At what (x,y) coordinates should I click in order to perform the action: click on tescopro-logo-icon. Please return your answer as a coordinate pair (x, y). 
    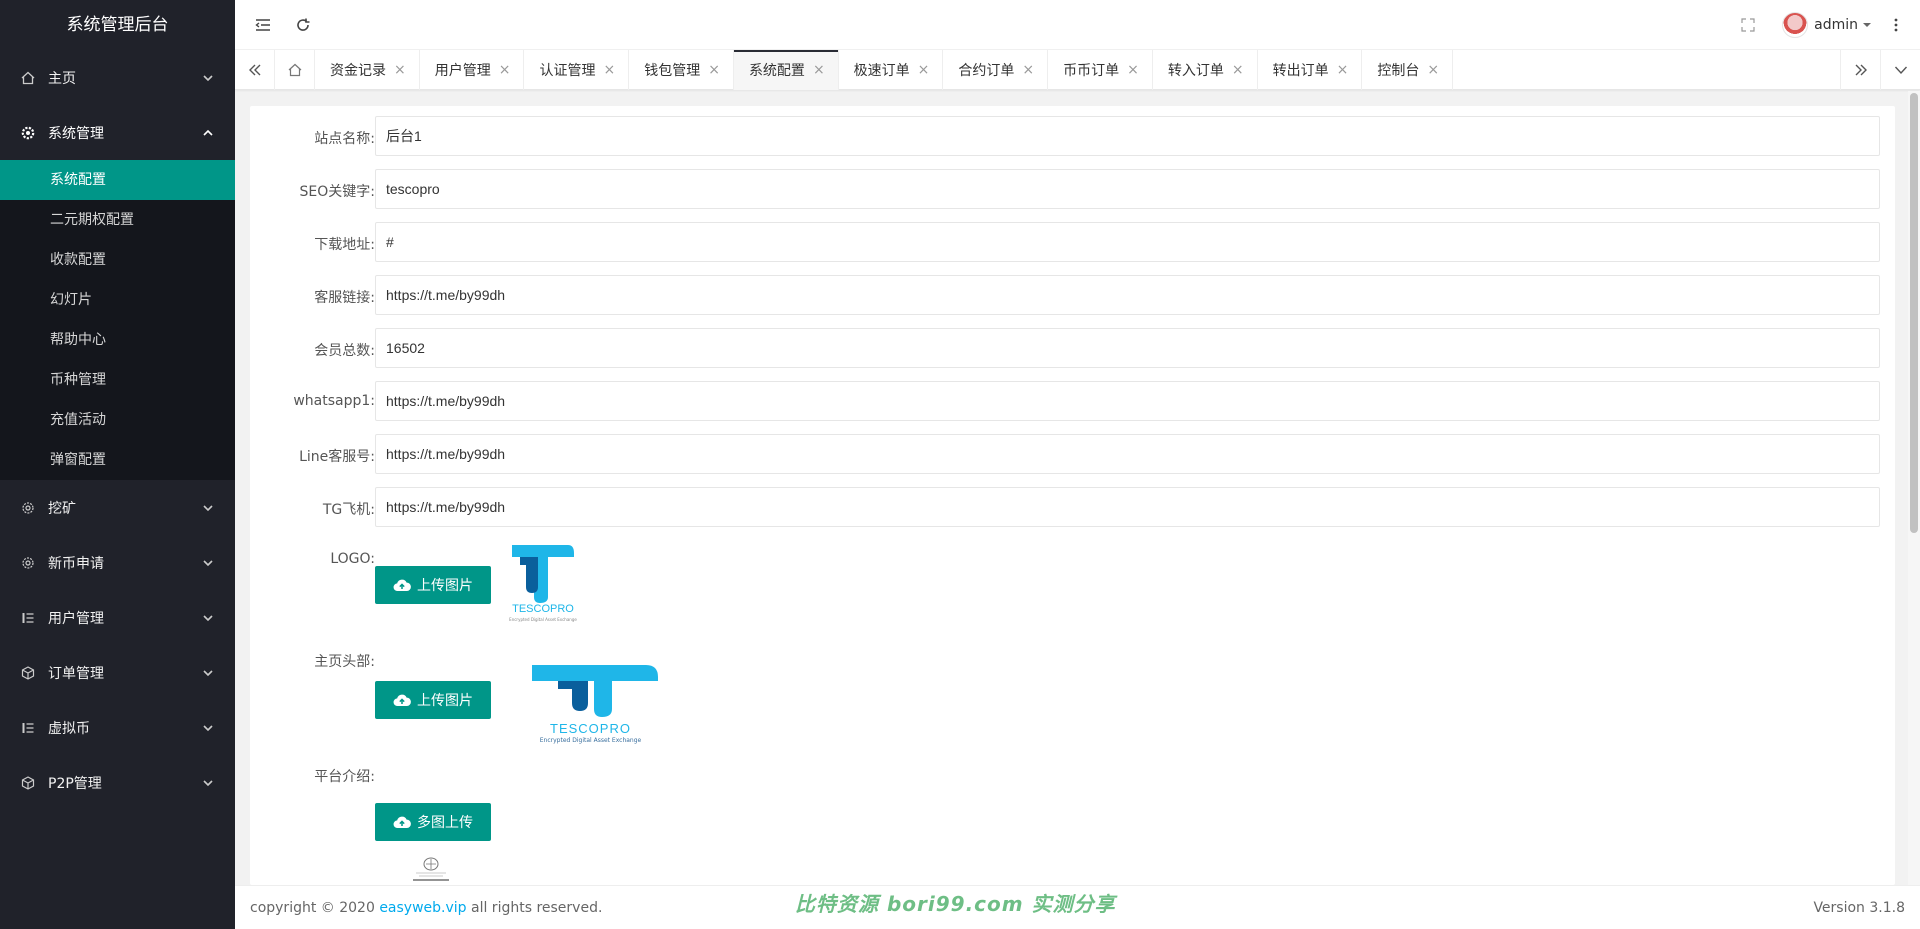
    Looking at the image, I should click on (543, 574).